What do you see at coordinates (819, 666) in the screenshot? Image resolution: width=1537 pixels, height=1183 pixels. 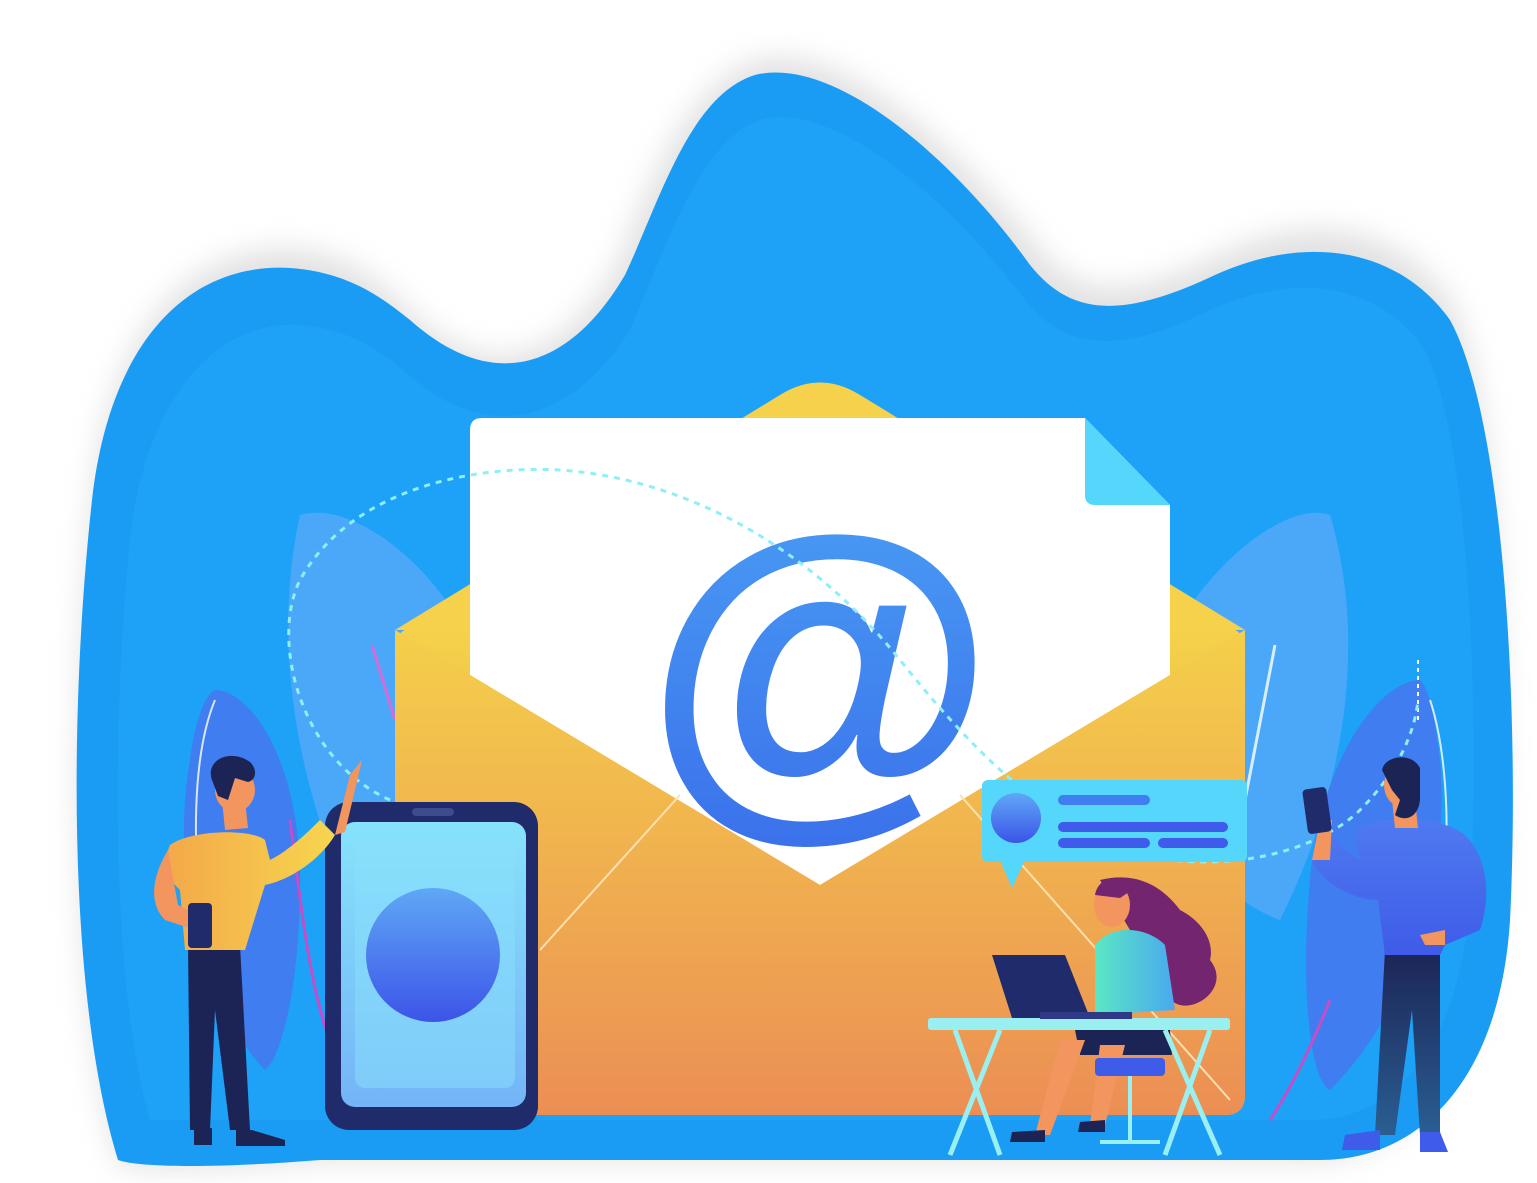 I see `at-sign-icon: @` at bounding box center [819, 666].